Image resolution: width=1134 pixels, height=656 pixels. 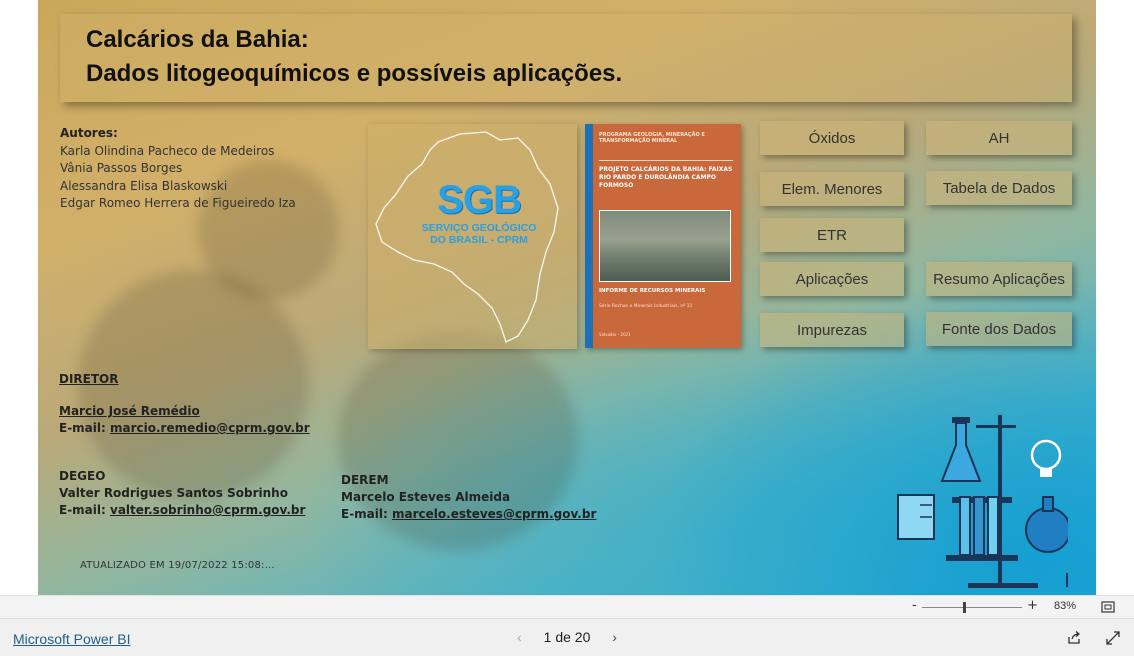 What do you see at coordinates (479, 200) in the screenshot?
I see `sgb-logo-text: SGB` at bounding box center [479, 200].